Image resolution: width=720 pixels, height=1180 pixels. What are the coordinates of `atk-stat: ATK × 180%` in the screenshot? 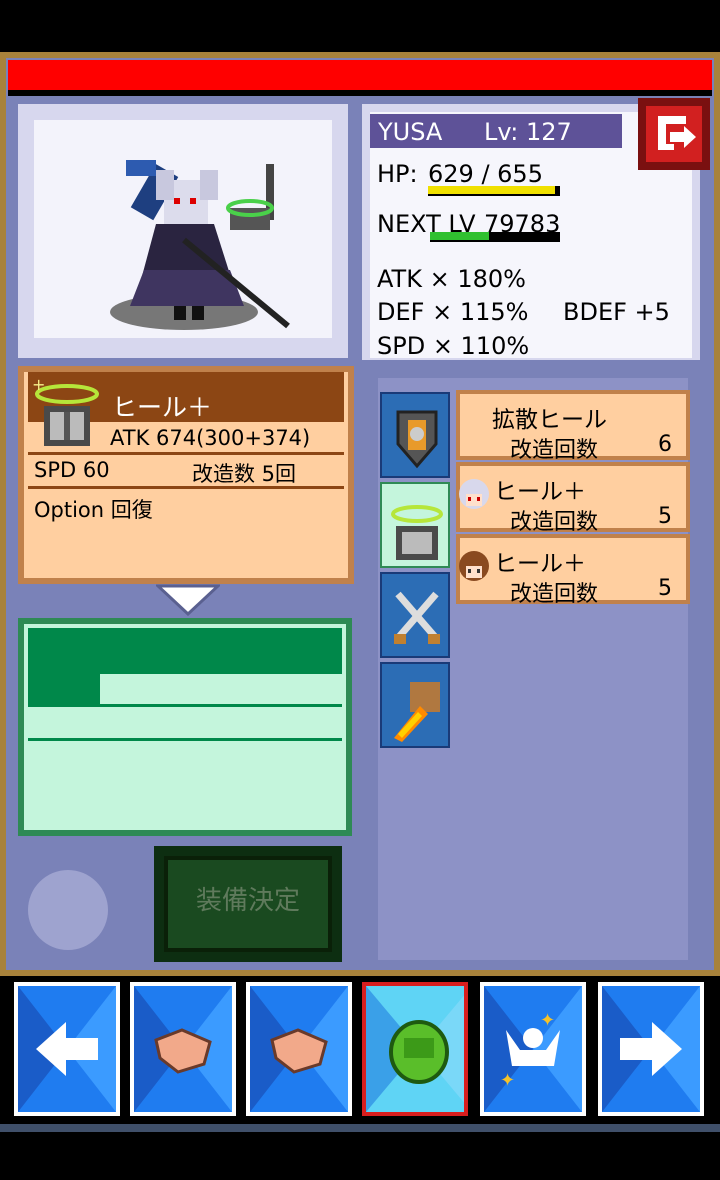 It's located at (451, 279).